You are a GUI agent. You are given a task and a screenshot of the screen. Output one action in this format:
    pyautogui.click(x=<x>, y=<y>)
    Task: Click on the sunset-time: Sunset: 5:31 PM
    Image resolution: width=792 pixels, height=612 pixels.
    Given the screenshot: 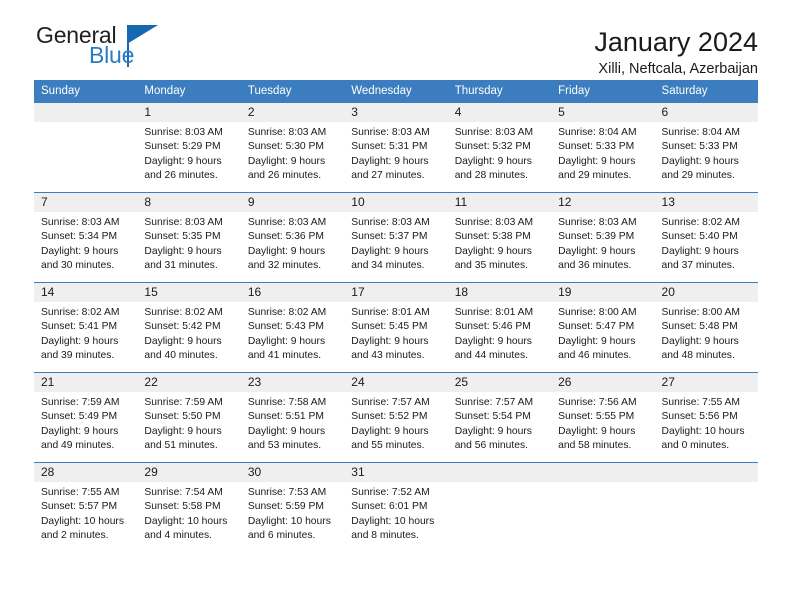 What is the action you would take?
    pyautogui.click(x=389, y=147)
    